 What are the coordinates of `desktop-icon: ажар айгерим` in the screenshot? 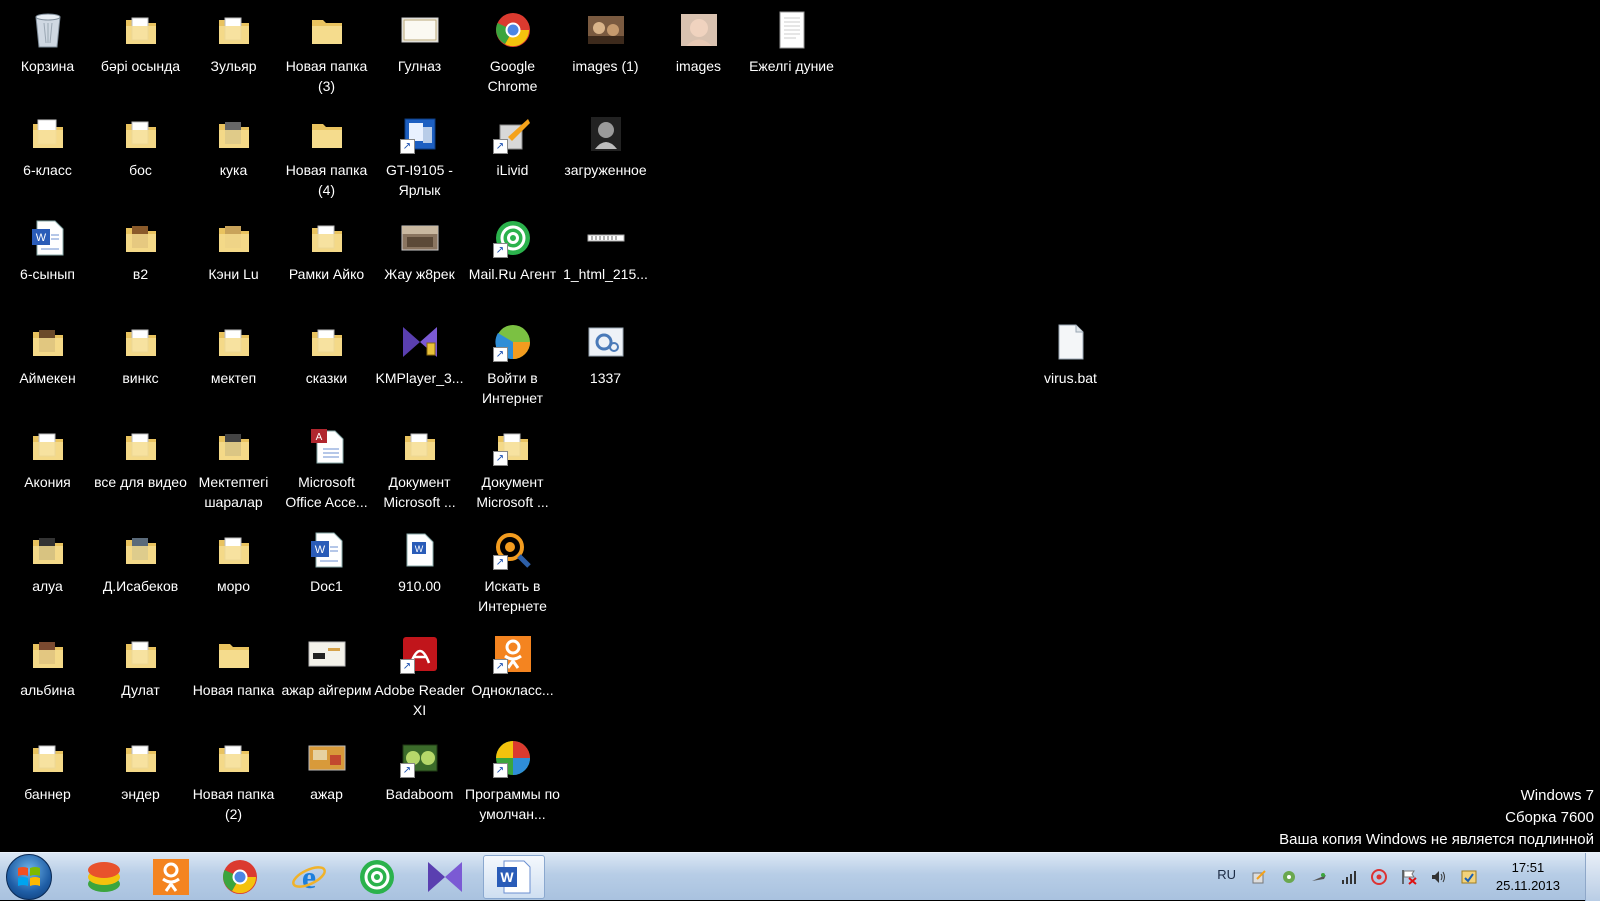 It's located at (326, 664).